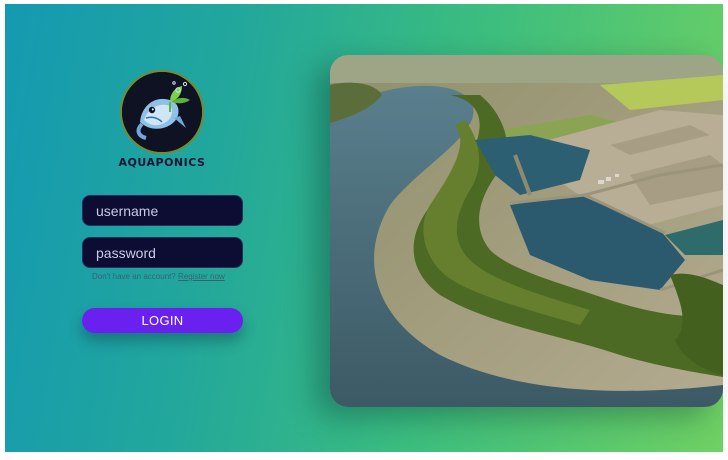 This screenshot has width=728, height=460. Describe the element at coordinates (162, 210) in the screenshot. I see `username-input` at that location.